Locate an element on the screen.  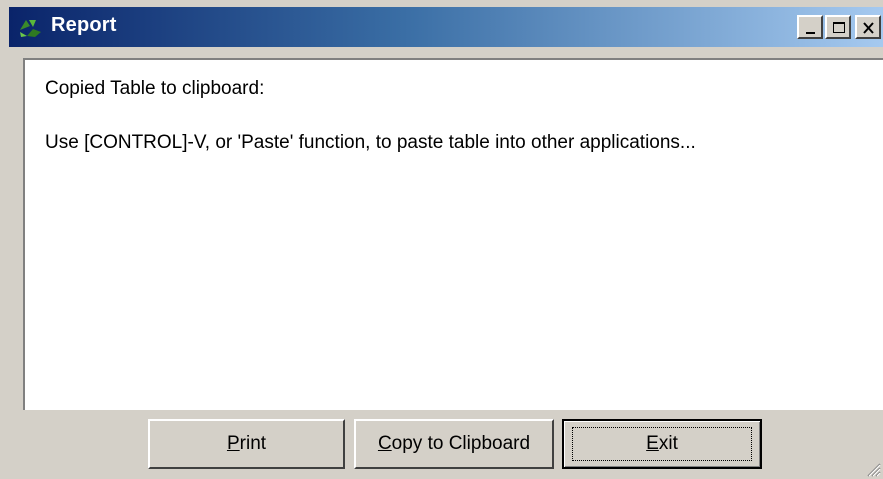
close-button is located at coordinates (868, 27).